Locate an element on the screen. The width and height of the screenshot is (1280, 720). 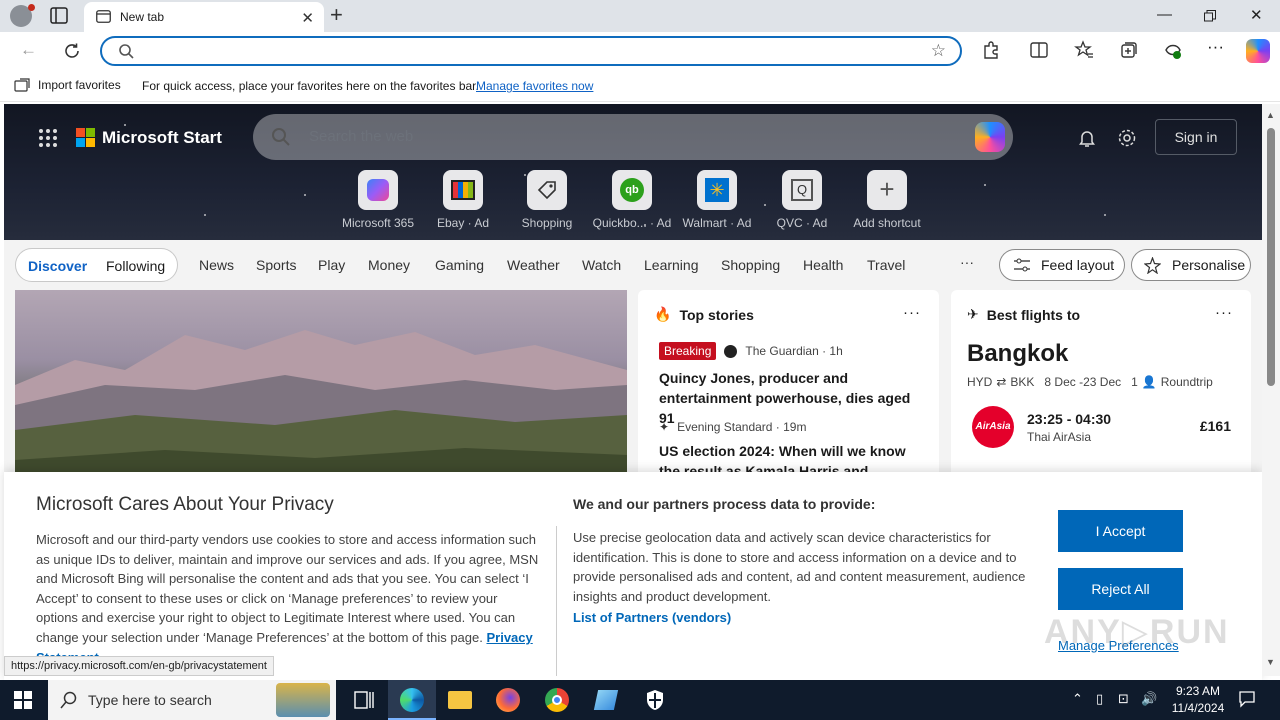
back-icon: ← is located at coordinates (28, 50).